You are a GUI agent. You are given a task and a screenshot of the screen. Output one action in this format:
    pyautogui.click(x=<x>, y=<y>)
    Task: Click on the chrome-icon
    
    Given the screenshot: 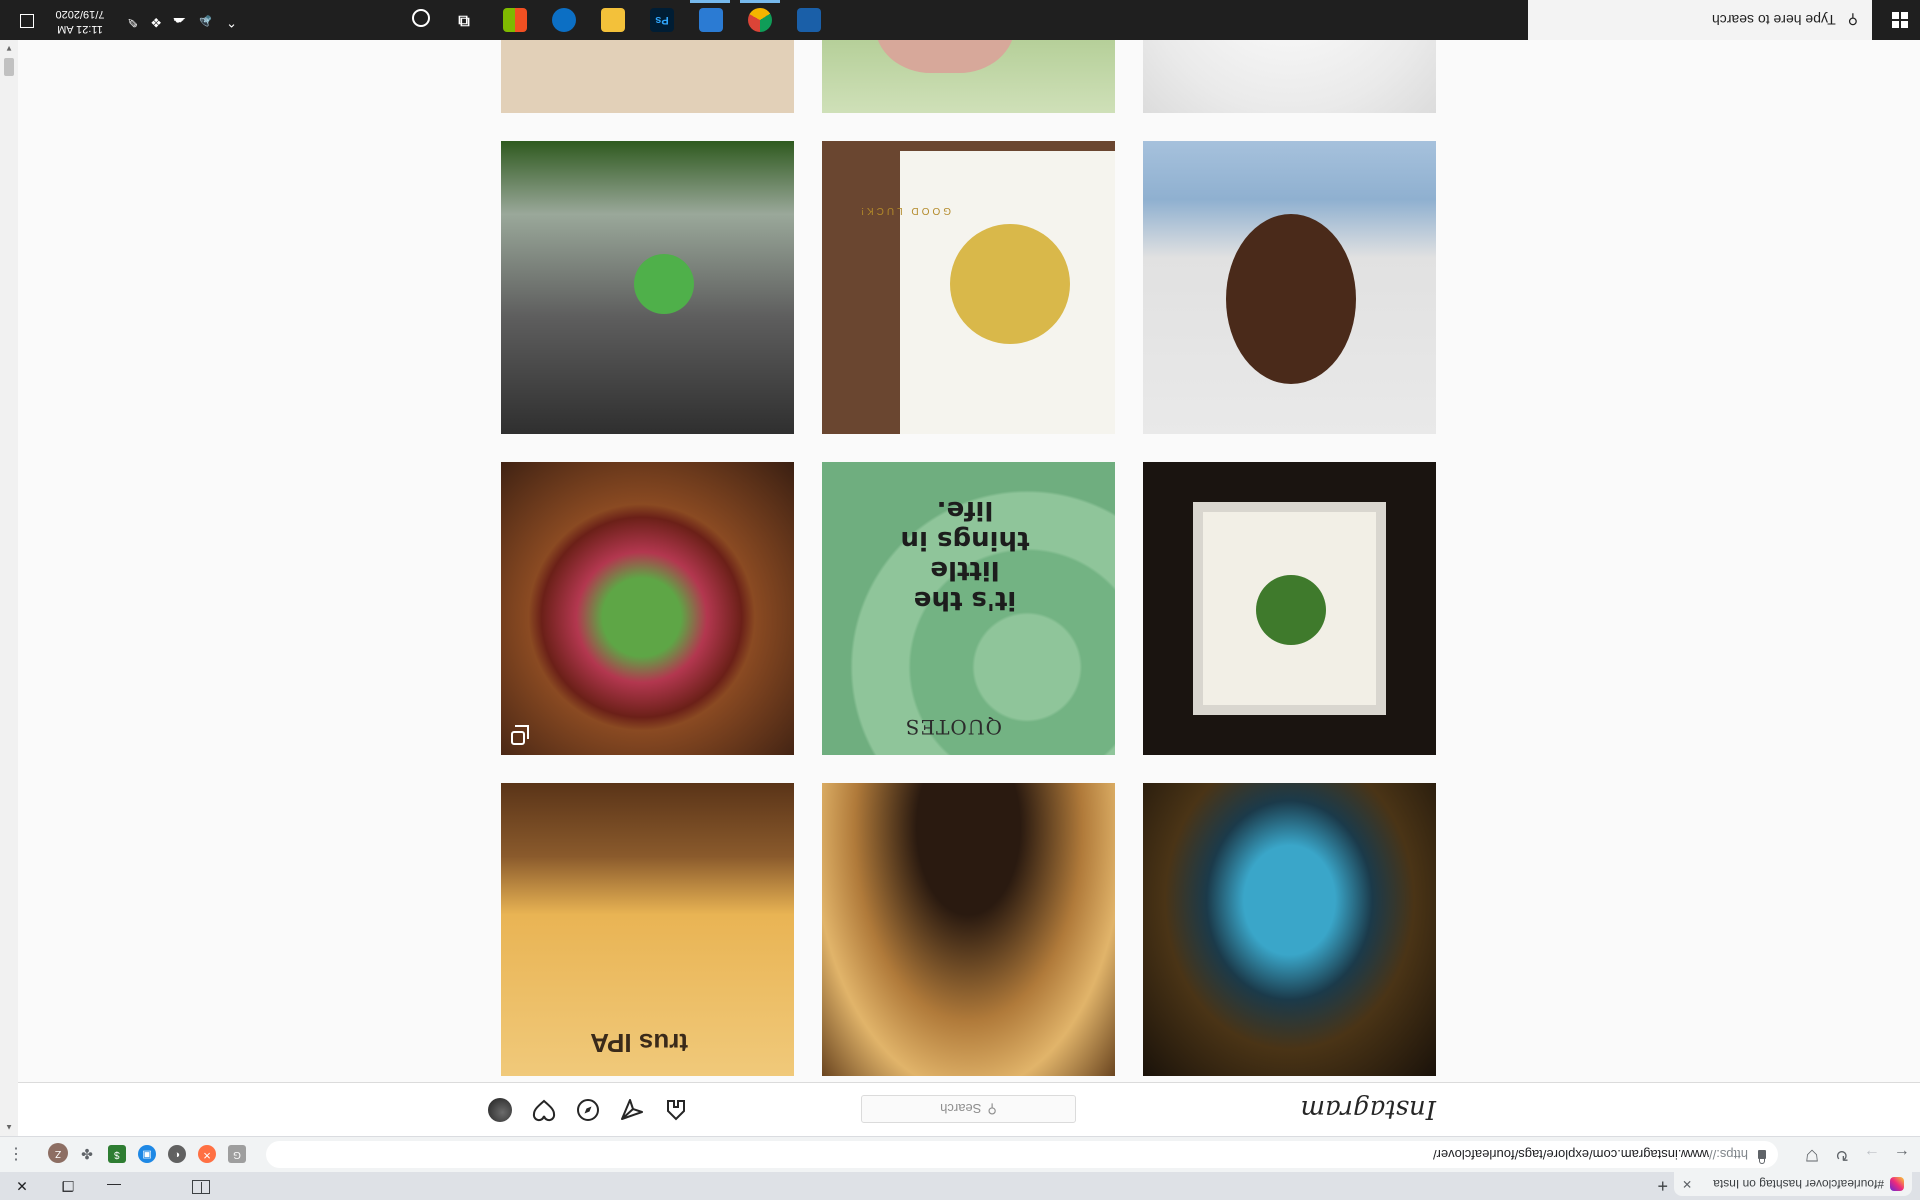 What is the action you would take?
    pyautogui.click(x=760, y=20)
    